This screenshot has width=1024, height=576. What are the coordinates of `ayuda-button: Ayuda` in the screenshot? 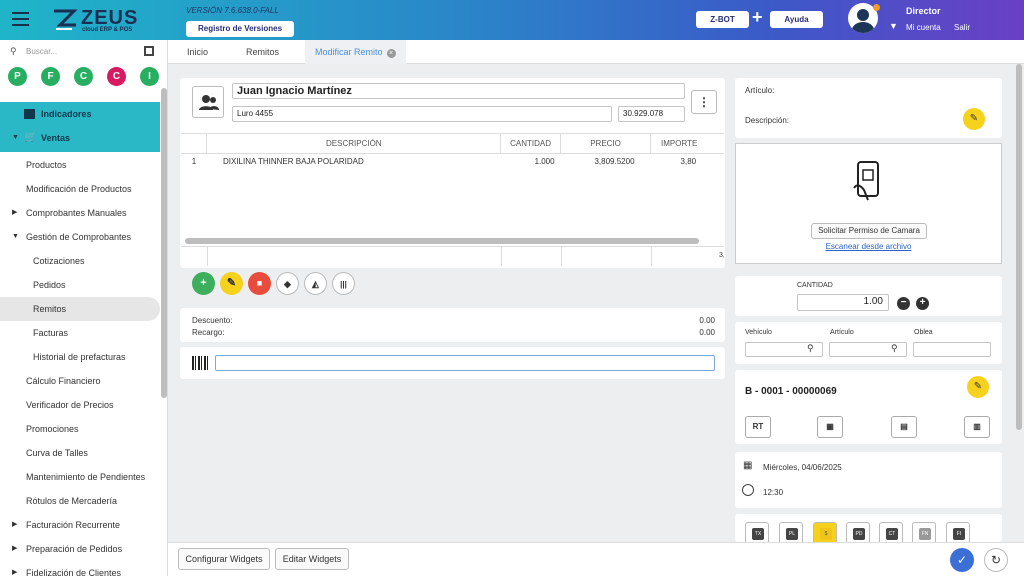 It's located at (796, 19).